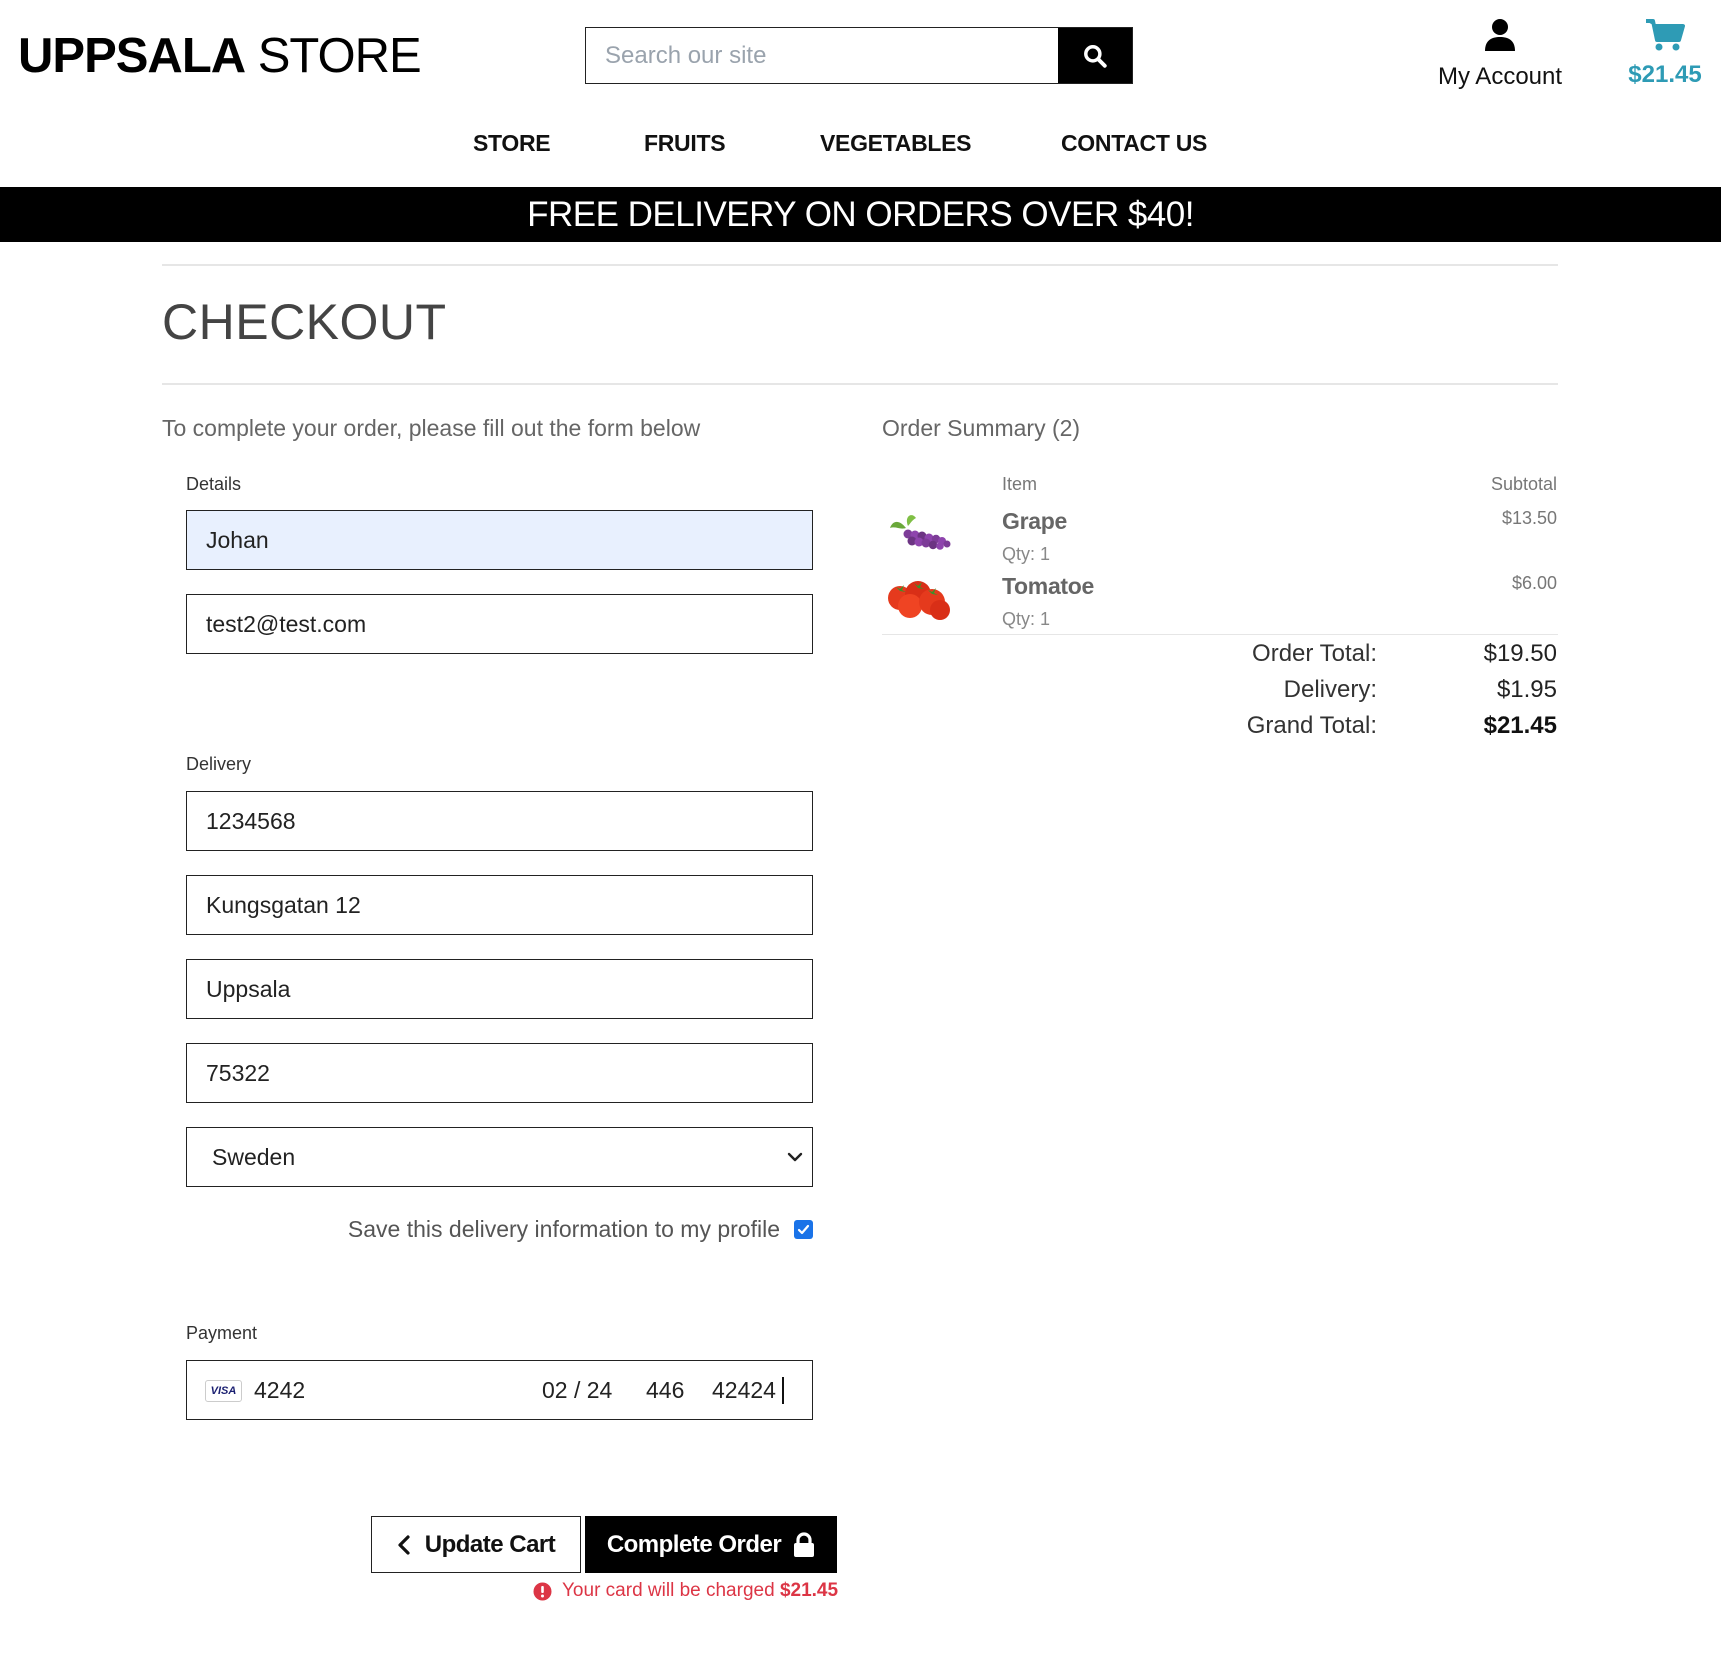 The height and width of the screenshot is (1679, 1721). What do you see at coordinates (132, 56) in the screenshot?
I see `logo-bold: UPPSALA` at bounding box center [132, 56].